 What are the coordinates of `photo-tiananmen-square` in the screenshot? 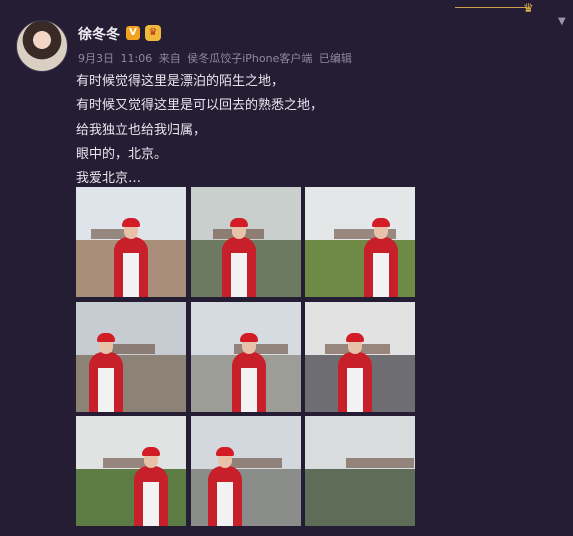 It's located at (245, 356).